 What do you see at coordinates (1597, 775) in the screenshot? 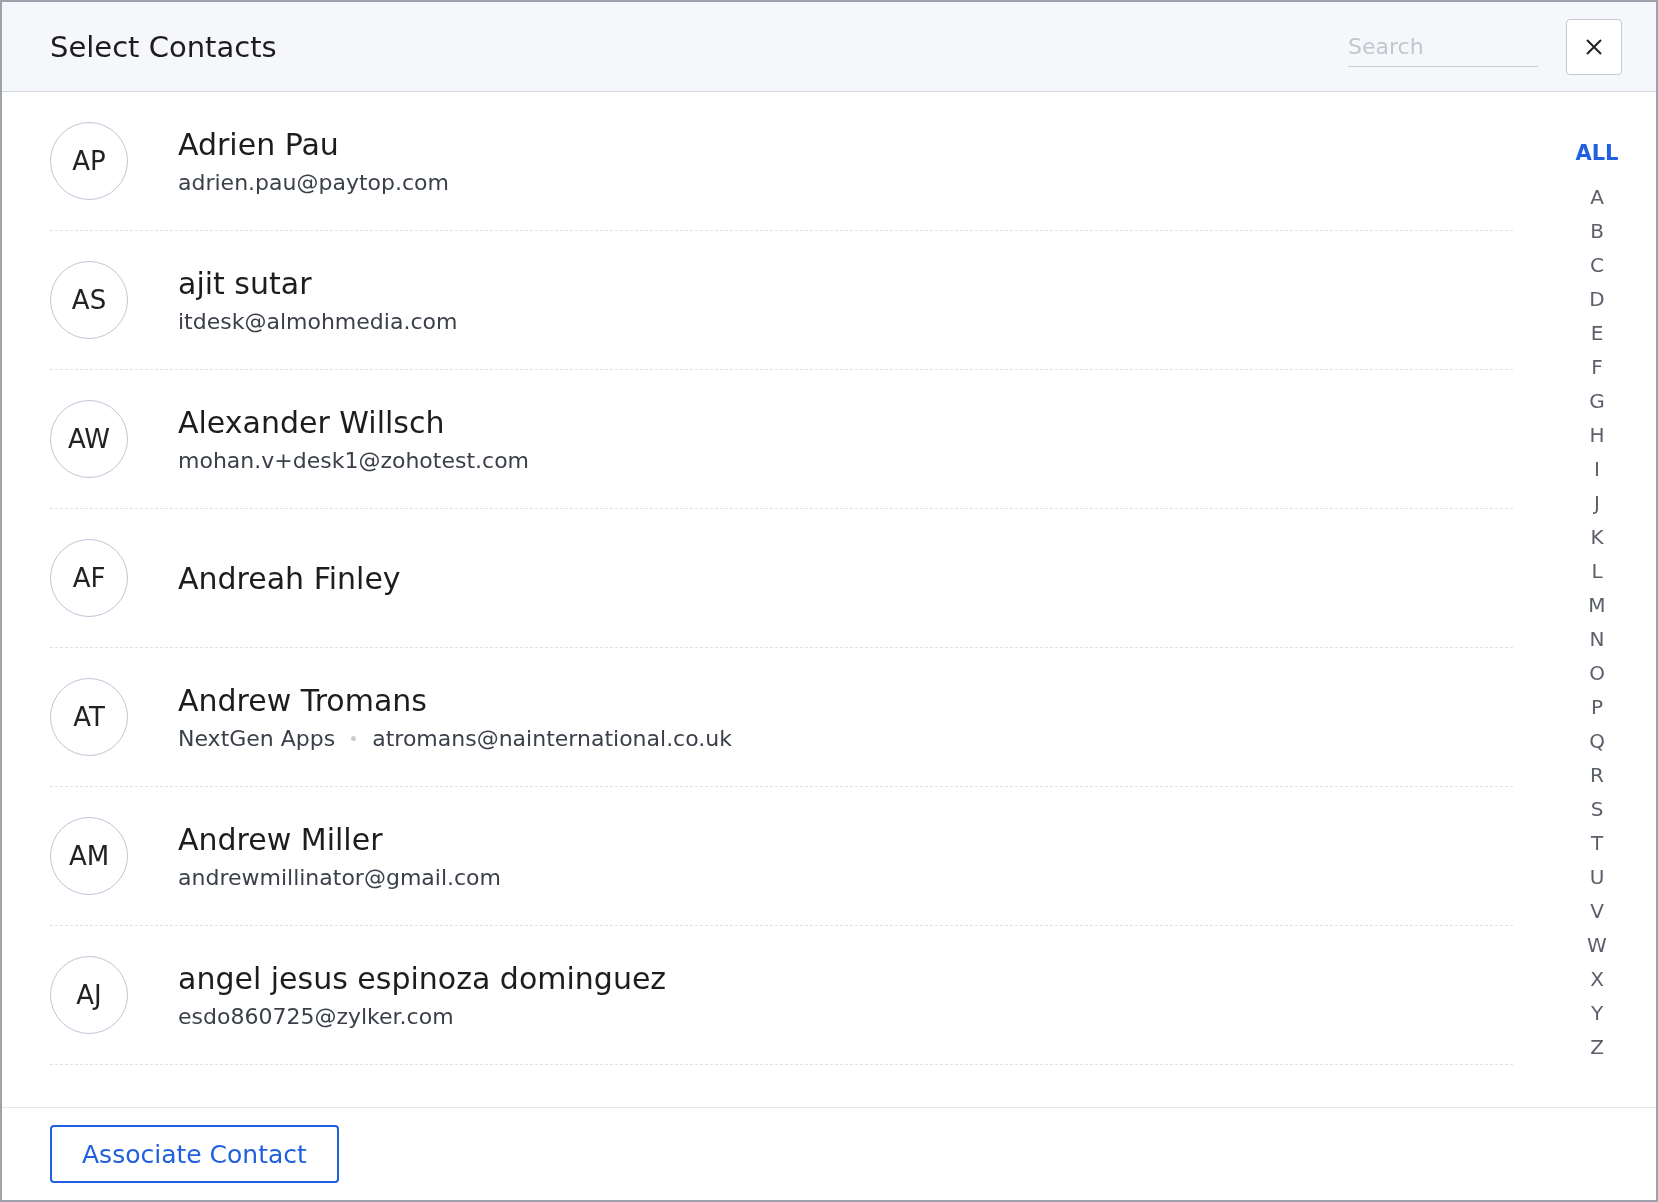
I see `index-letter: R` at bounding box center [1597, 775].